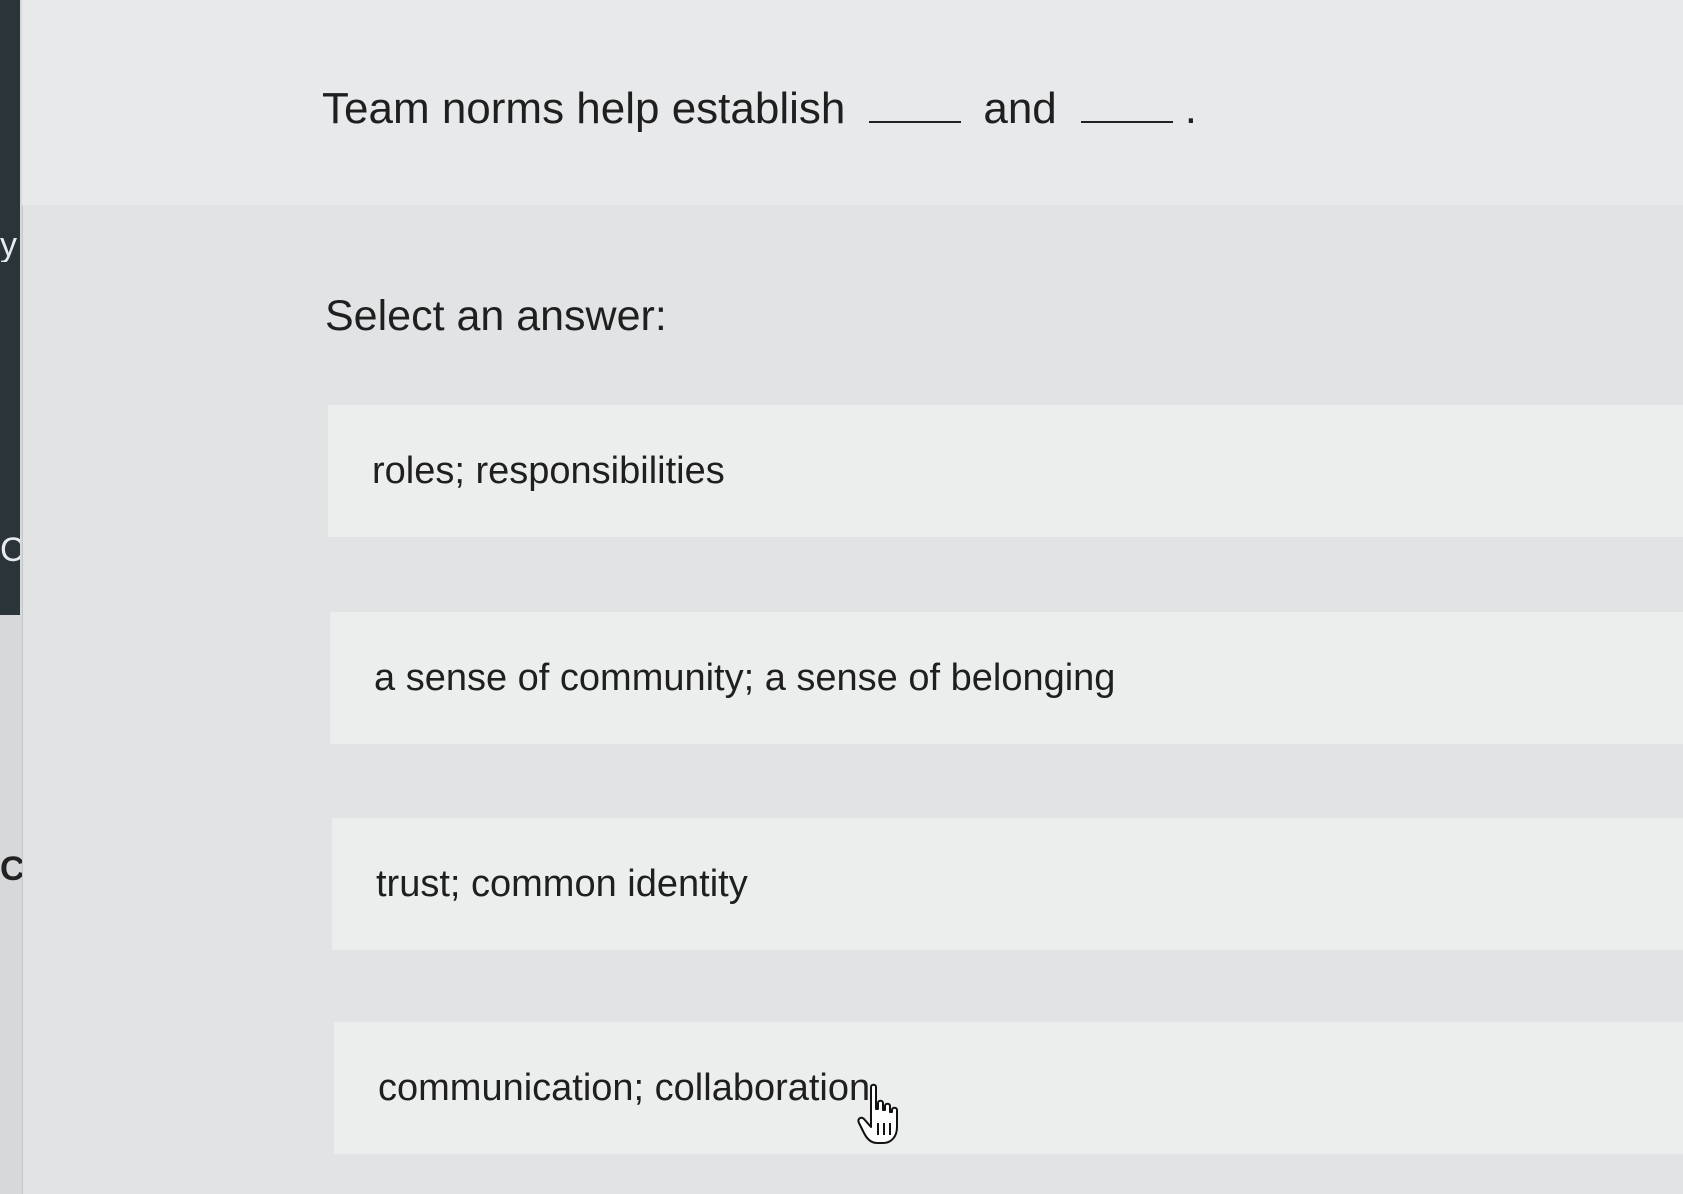 The width and height of the screenshot is (1683, 1194). I want to click on answer-option-1: roles; responsibilities, so click(1005, 471).